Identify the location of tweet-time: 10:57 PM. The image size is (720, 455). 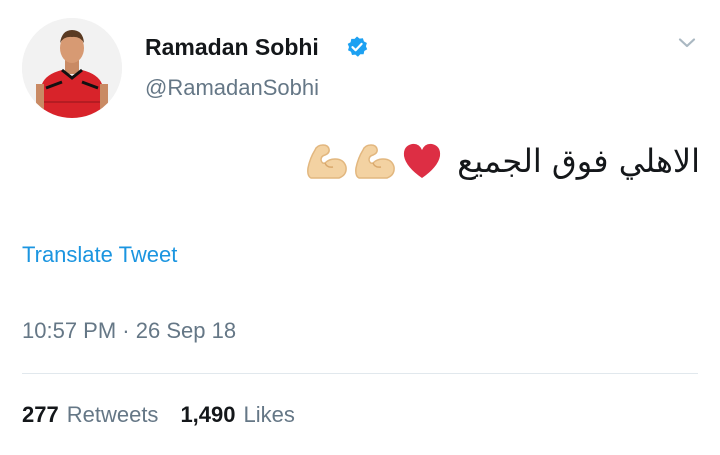
(69, 330).